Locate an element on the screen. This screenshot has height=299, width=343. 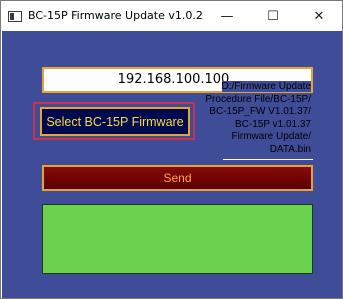
app-icon is located at coordinates (15, 16).